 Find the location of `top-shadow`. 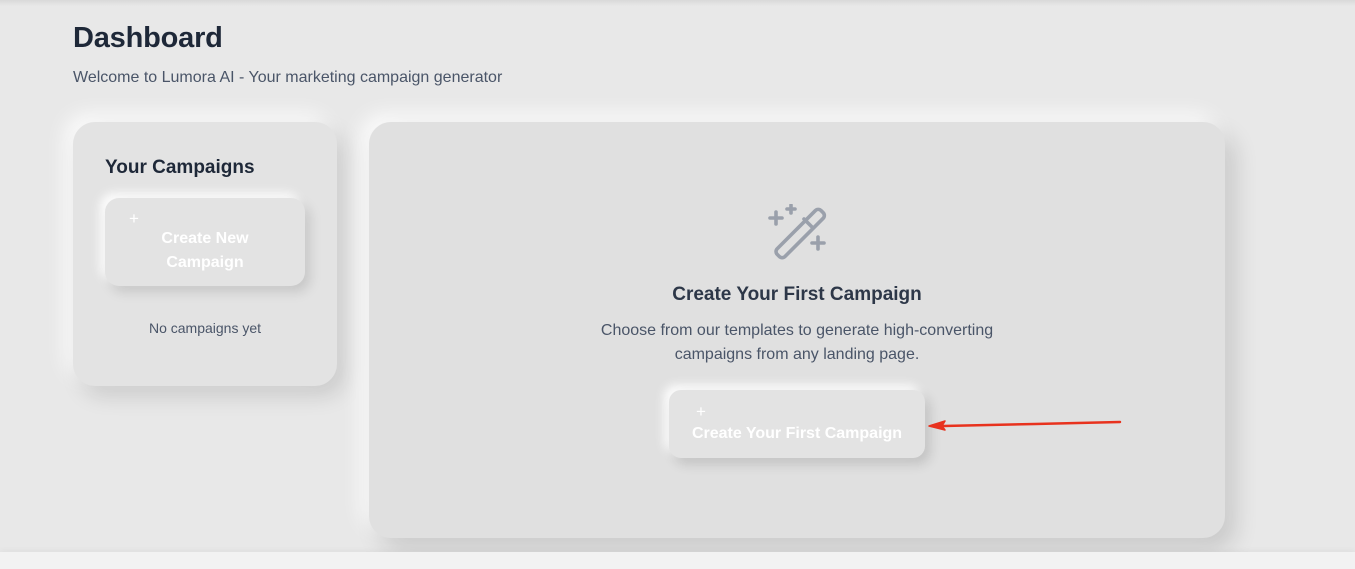

top-shadow is located at coordinates (677, 3).